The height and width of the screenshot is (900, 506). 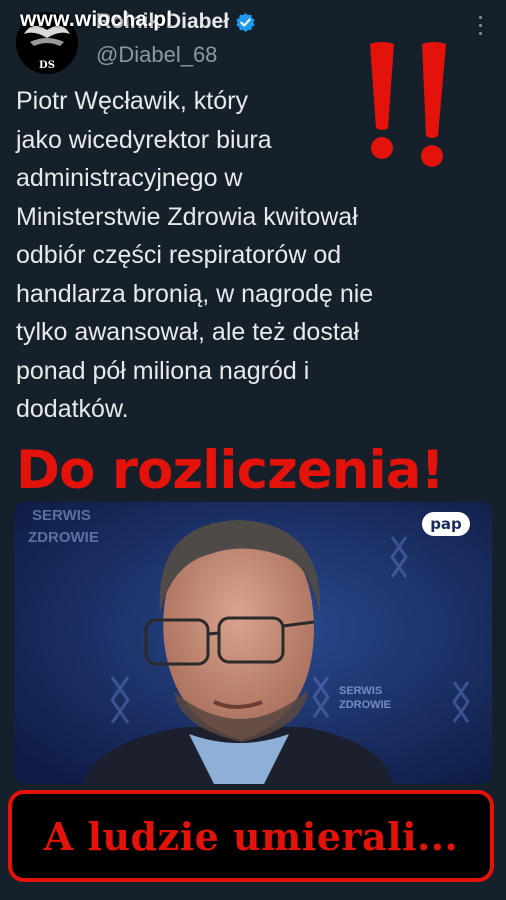 I want to click on author-handle: @Diabel_68, so click(x=156, y=55).